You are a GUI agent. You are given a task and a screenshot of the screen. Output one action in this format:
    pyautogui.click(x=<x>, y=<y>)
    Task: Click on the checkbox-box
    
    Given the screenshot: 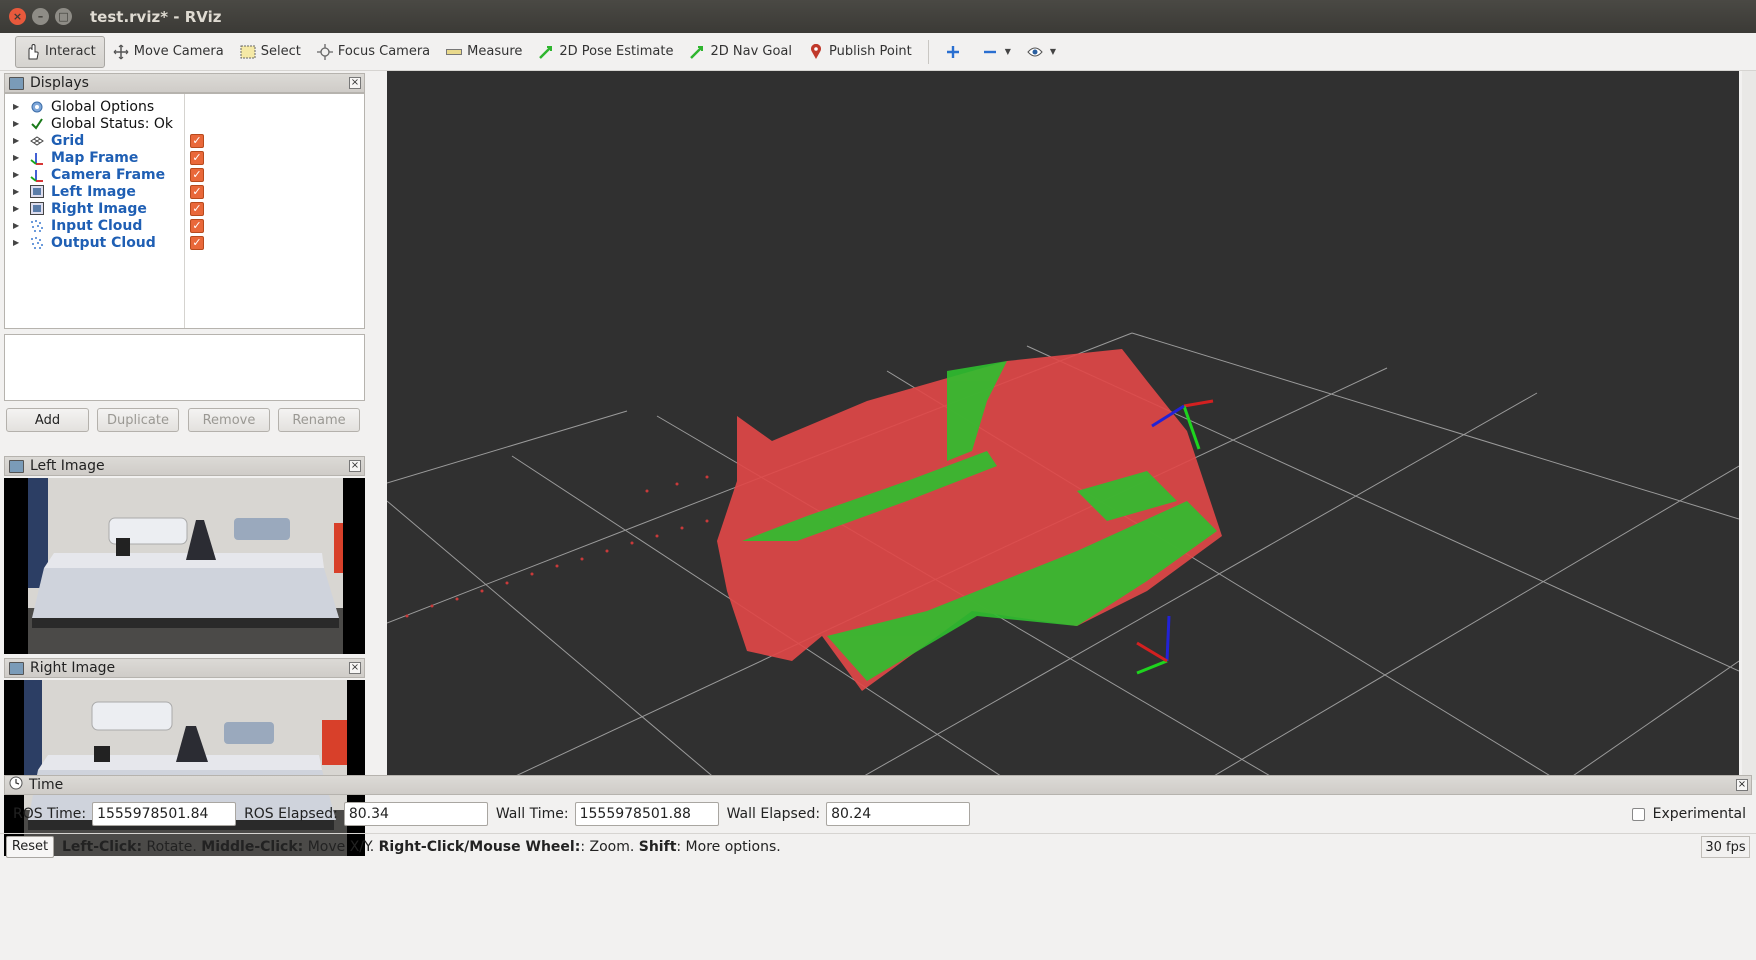 What is the action you would take?
    pyautogui.click(x=1638, y=814)
    